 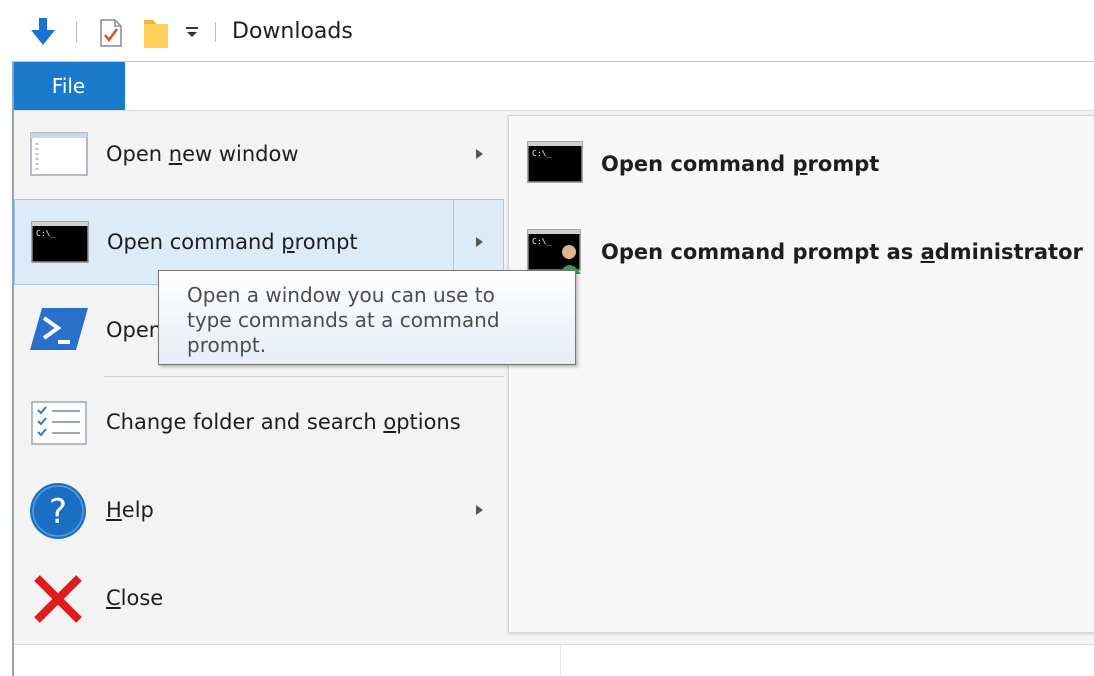 What do you see at coordinates (553, 86) in the screenshot?
I see `ribbon-tab-strip: File` at bounding box center [553, 86].